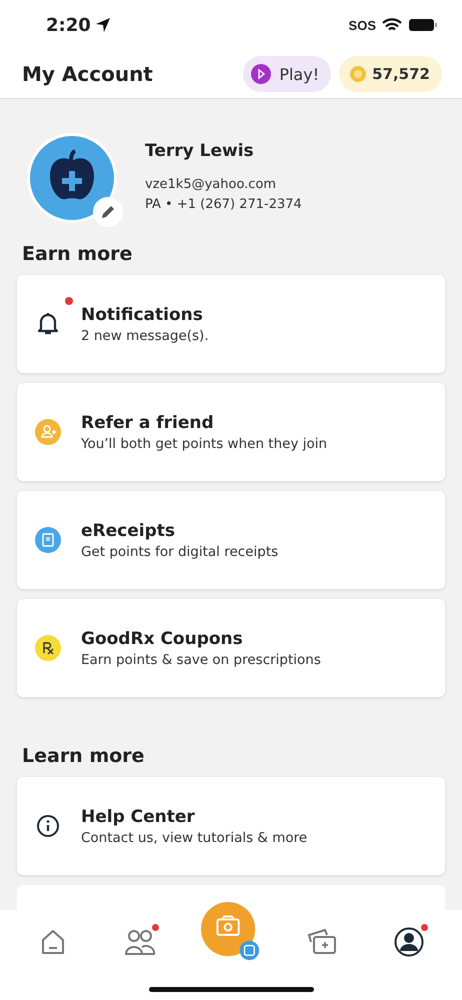 This screenshot has width=462, height=1000. I want to click on card-subtitle: 2 new message(s)., so click(145, 336).